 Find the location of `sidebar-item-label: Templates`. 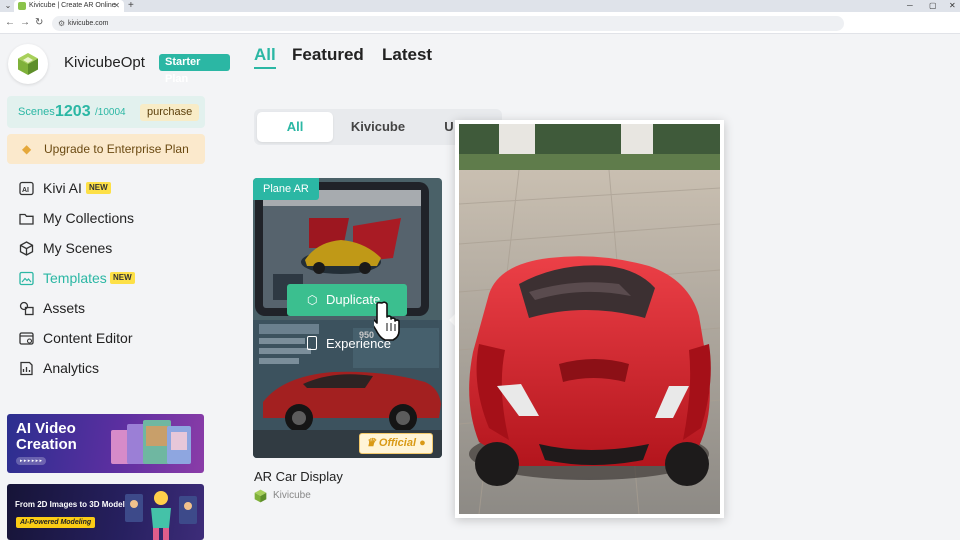

sidebar-item-label: Templates is located at coordinates (75, 278).